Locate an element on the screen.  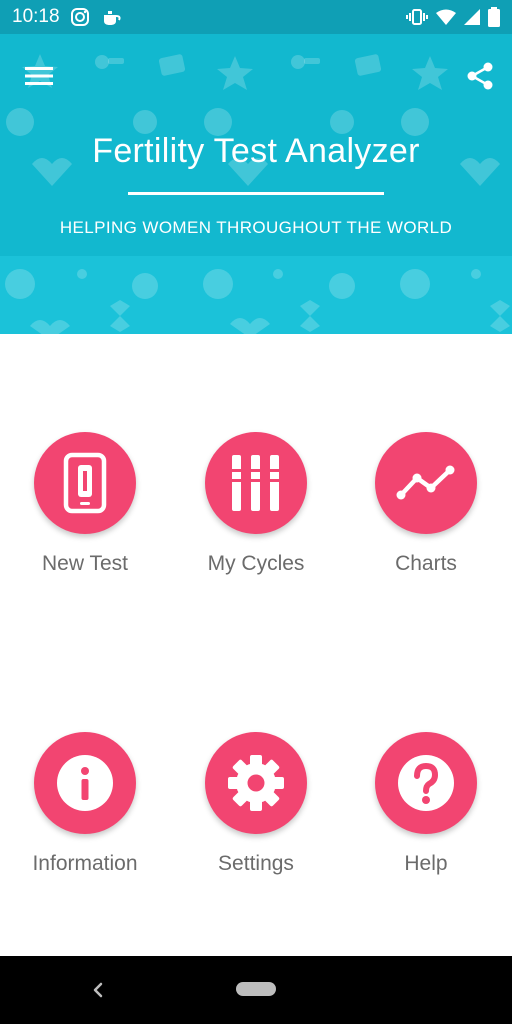
teapot-icon is located at coordinates (111, 17).